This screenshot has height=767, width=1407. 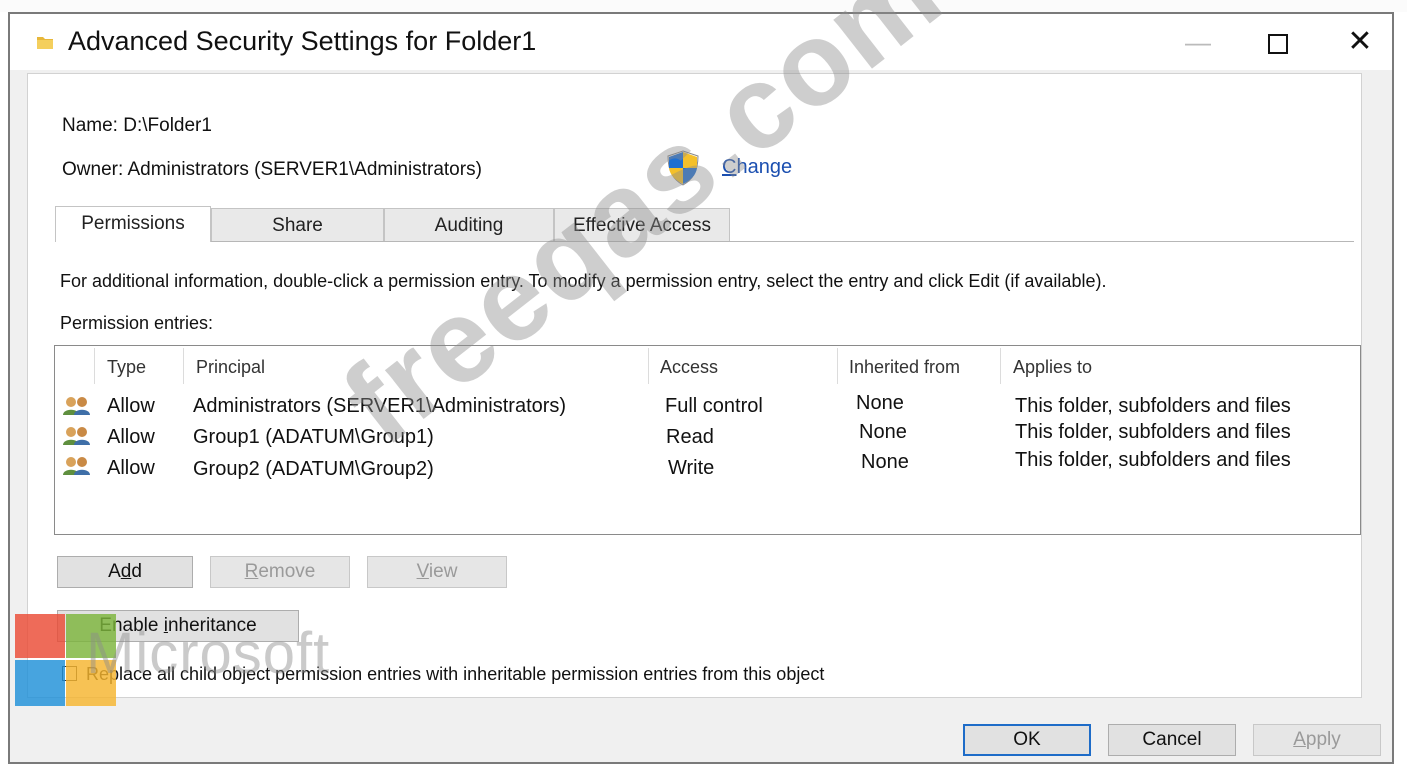 What do you see at coordinates (131, 468) in the screenshot?
I see `row-3-type: Allow` at bounding box center [131, 468].